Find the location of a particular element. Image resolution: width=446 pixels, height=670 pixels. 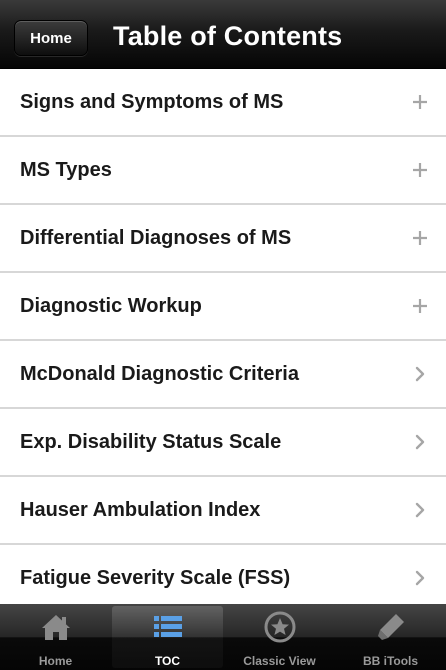

navigation-bar: Home Table of Contents is located at coordinates (223, 34).